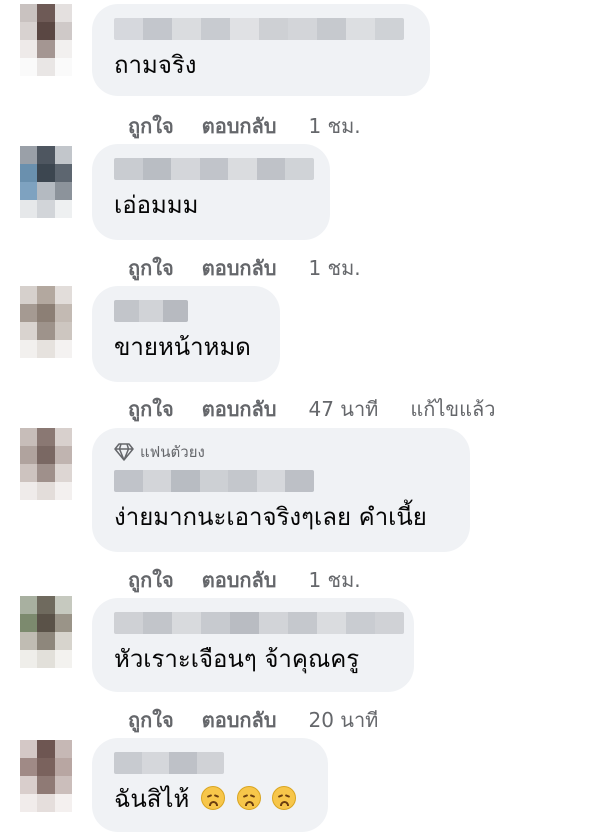  Describe the element at coordinates (152, 799) in the screenshot. I see `comment-text-content: ฉันสิไห้` at that location.